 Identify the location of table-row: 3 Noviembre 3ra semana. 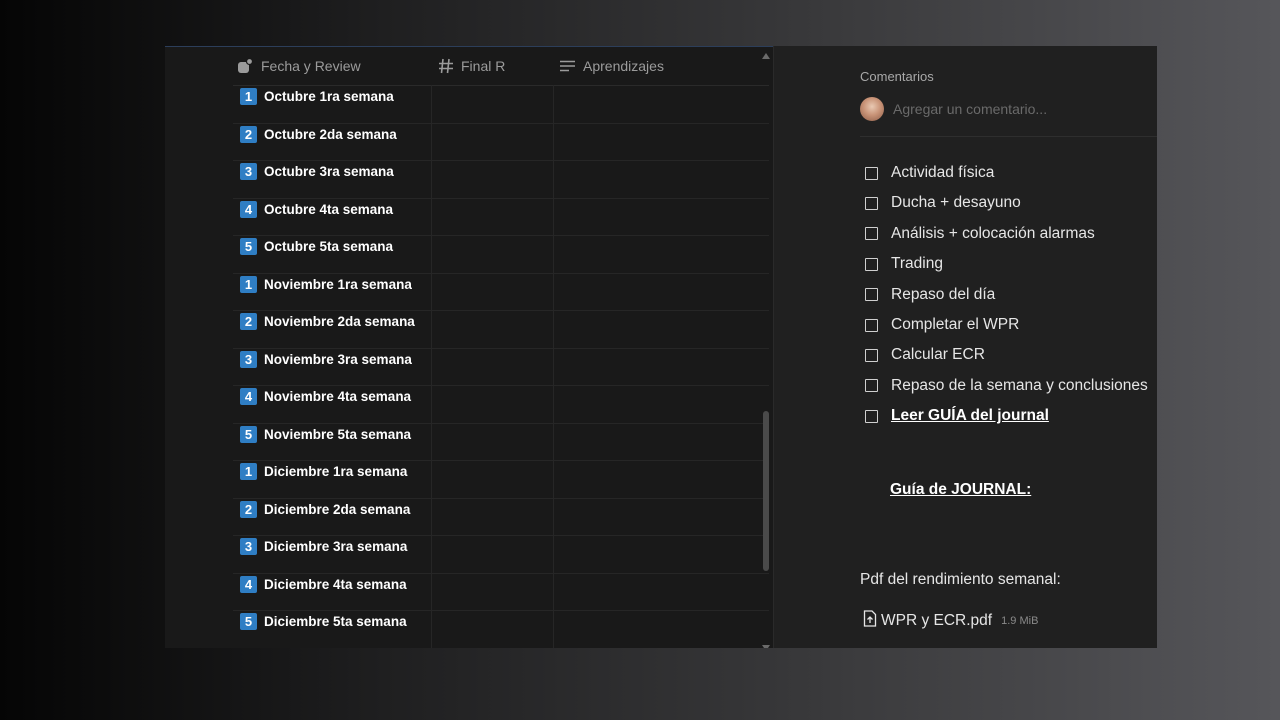
(501, 367).